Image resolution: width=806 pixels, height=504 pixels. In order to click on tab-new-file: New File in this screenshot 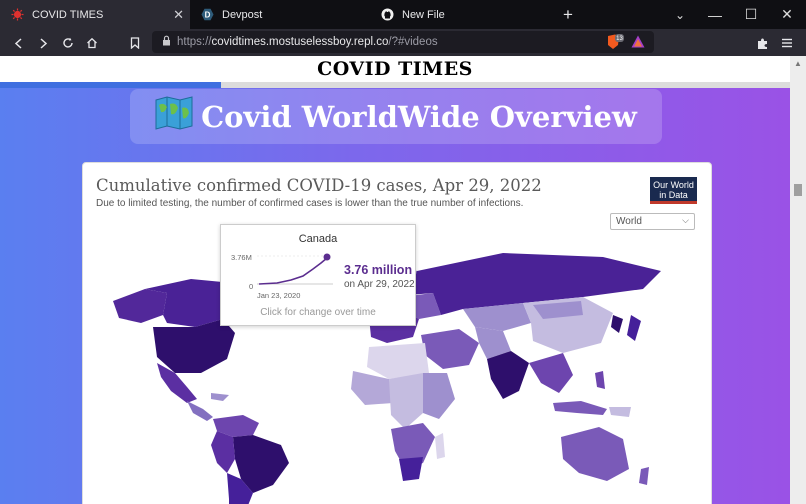, I will do `click(460, 14)`.